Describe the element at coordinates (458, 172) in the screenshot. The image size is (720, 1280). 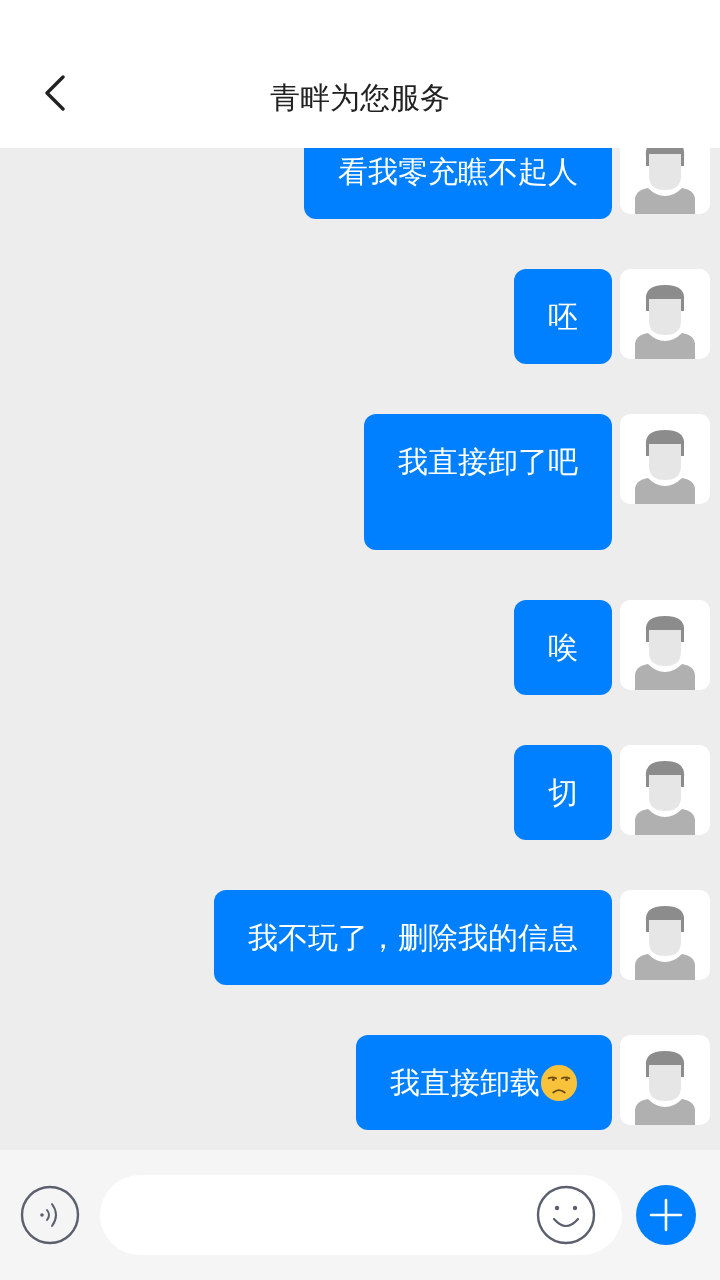
I see `message-text: 看我零充瞧不起人` at that location.